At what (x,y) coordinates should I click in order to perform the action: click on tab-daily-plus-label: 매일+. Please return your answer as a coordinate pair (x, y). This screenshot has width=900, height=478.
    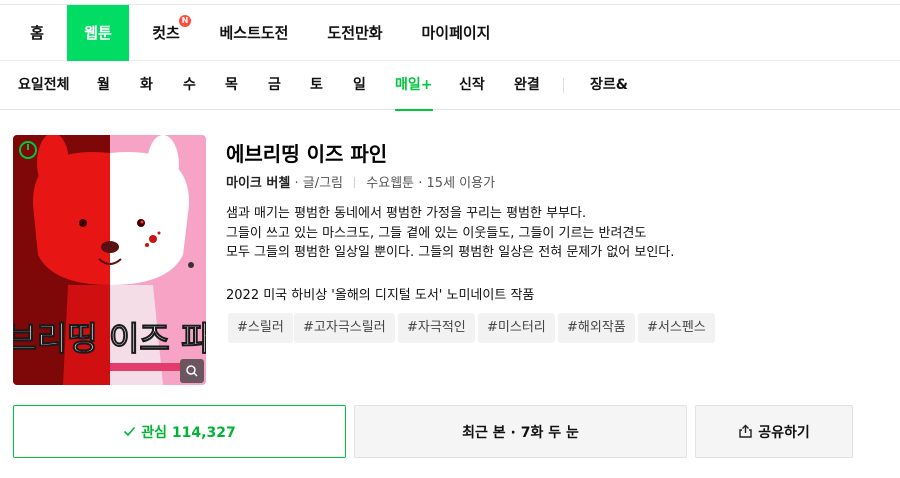
    Looking at the image, I should click on (414, 85).